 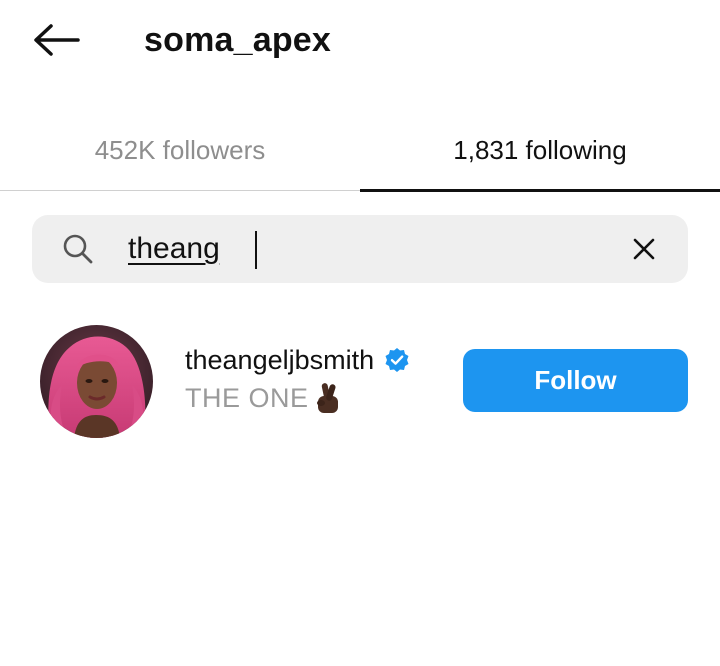 I want to click on username-row: theangeljbsmith, so click(x=297, y=360).